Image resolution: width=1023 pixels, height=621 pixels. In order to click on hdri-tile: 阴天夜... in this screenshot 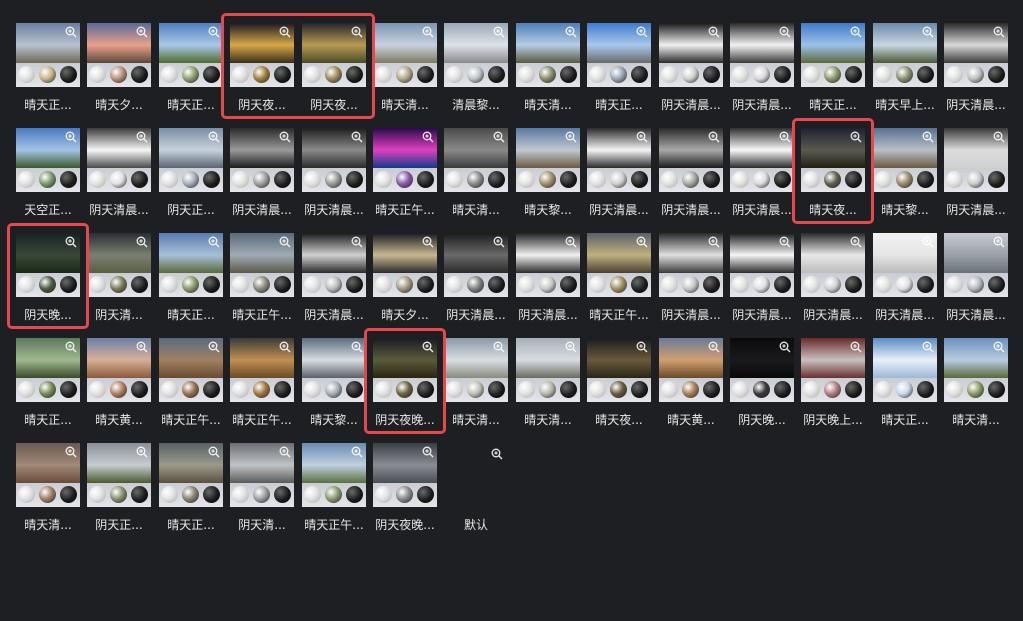, I will do `click(337, 73)`.